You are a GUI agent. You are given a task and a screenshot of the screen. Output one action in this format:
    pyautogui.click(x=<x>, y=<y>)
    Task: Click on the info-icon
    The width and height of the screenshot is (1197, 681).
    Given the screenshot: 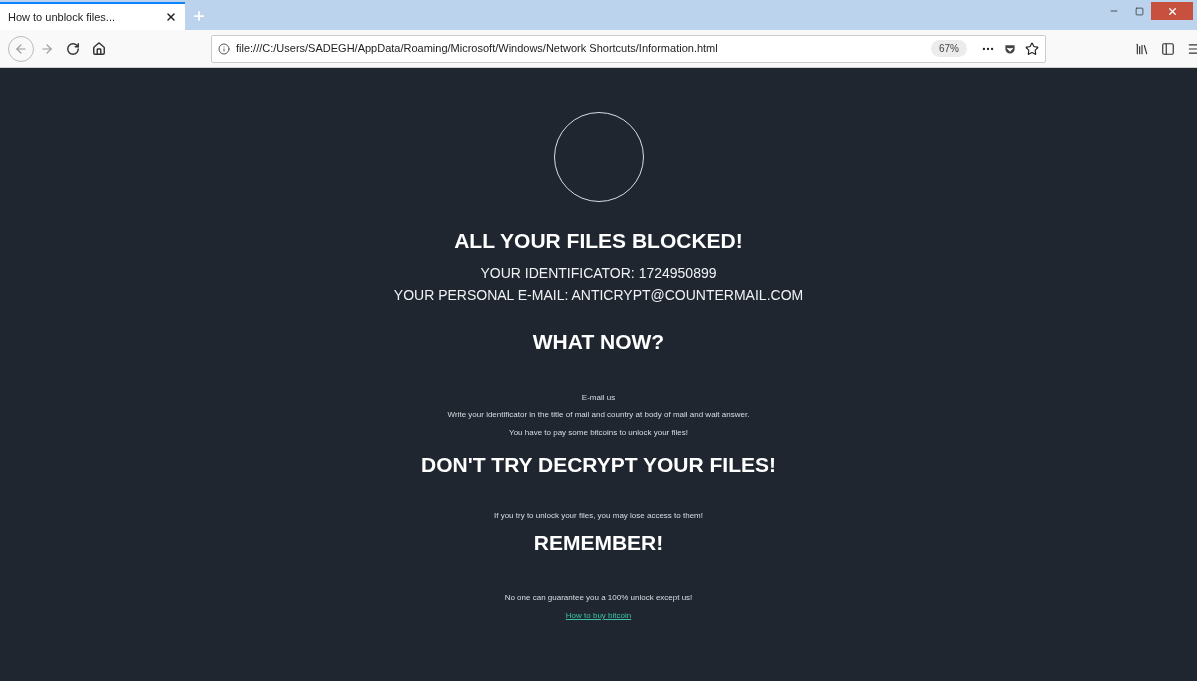 What is the action you would take?
    pyautogui.click(x=224, y=48)
    